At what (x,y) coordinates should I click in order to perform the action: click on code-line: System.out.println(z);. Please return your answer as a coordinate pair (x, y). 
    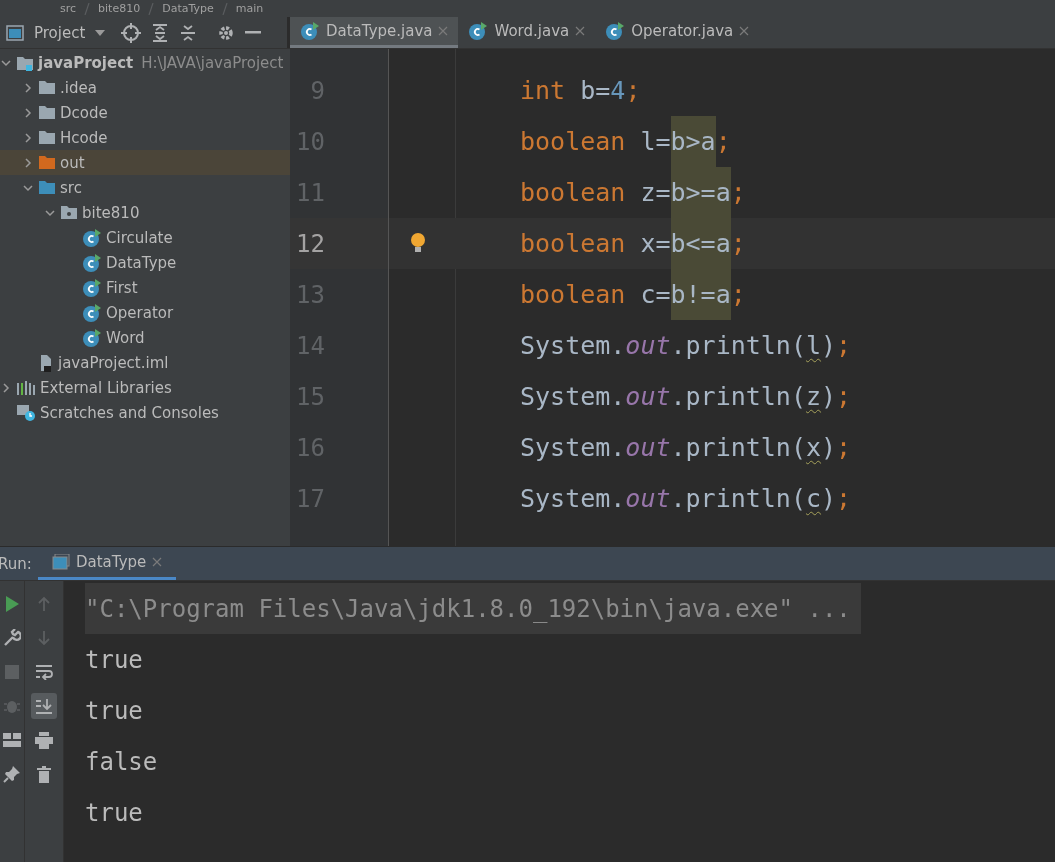
    Looking at the image, I should click on (686, 397).